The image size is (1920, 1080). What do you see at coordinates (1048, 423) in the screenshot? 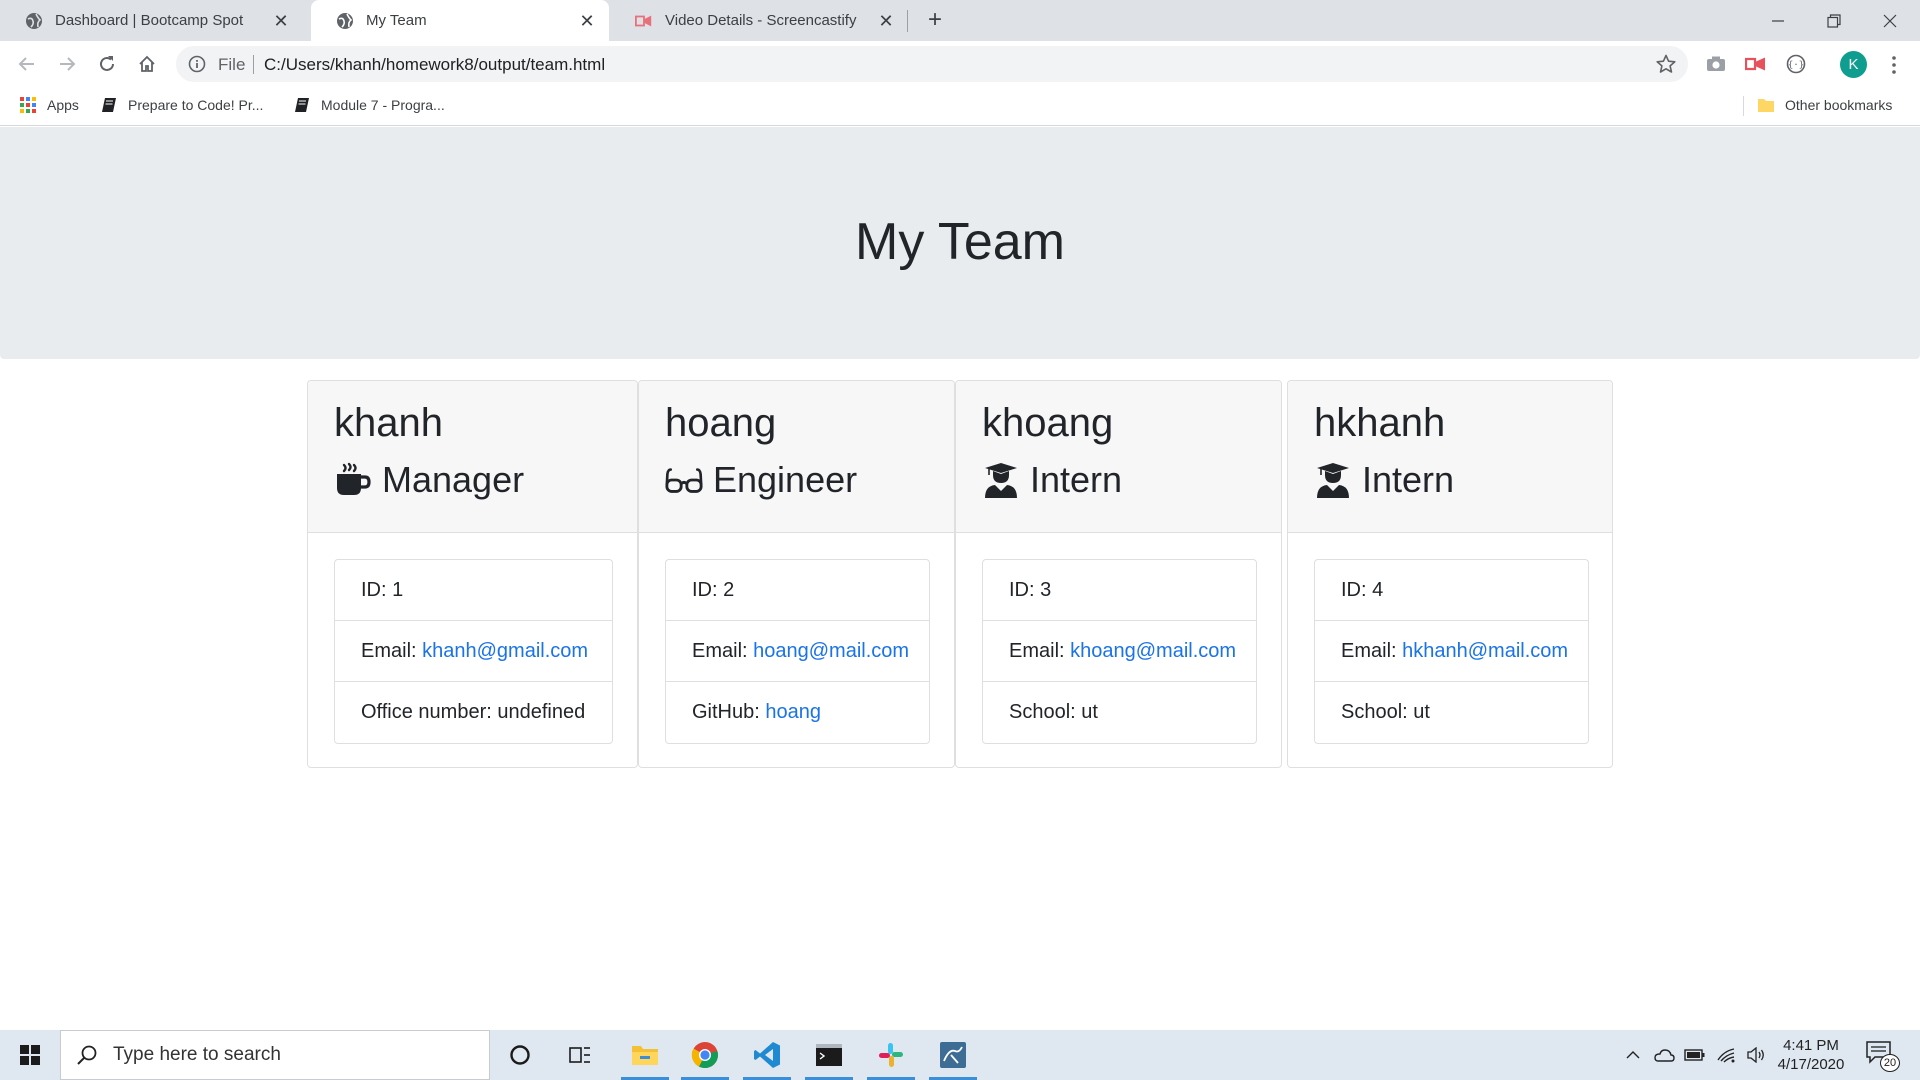
I see `employee-name: khoang` at bounding box center [1048, 423].